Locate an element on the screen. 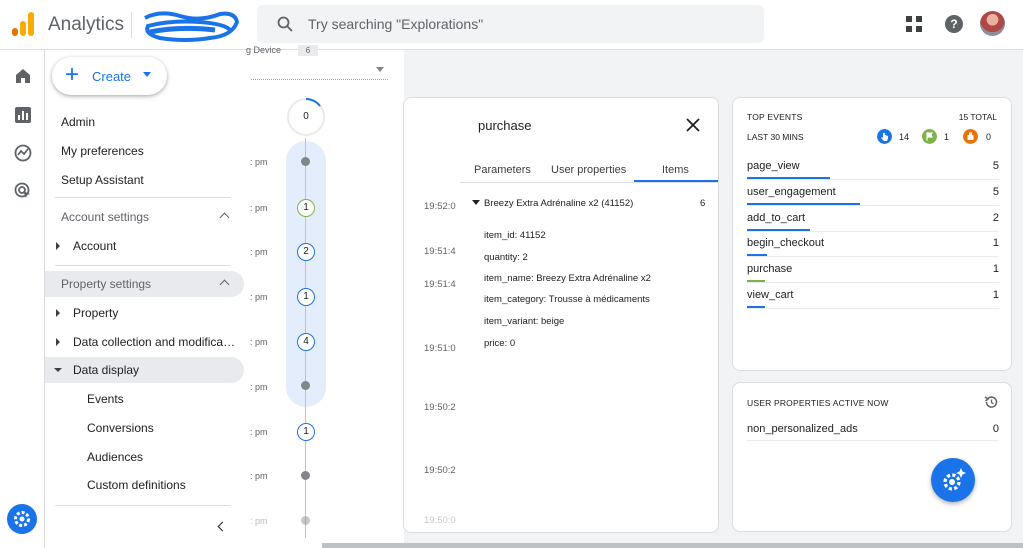 The image size is (1023, 548). horizontal-scrollbar is located at coordinates (672, 545).